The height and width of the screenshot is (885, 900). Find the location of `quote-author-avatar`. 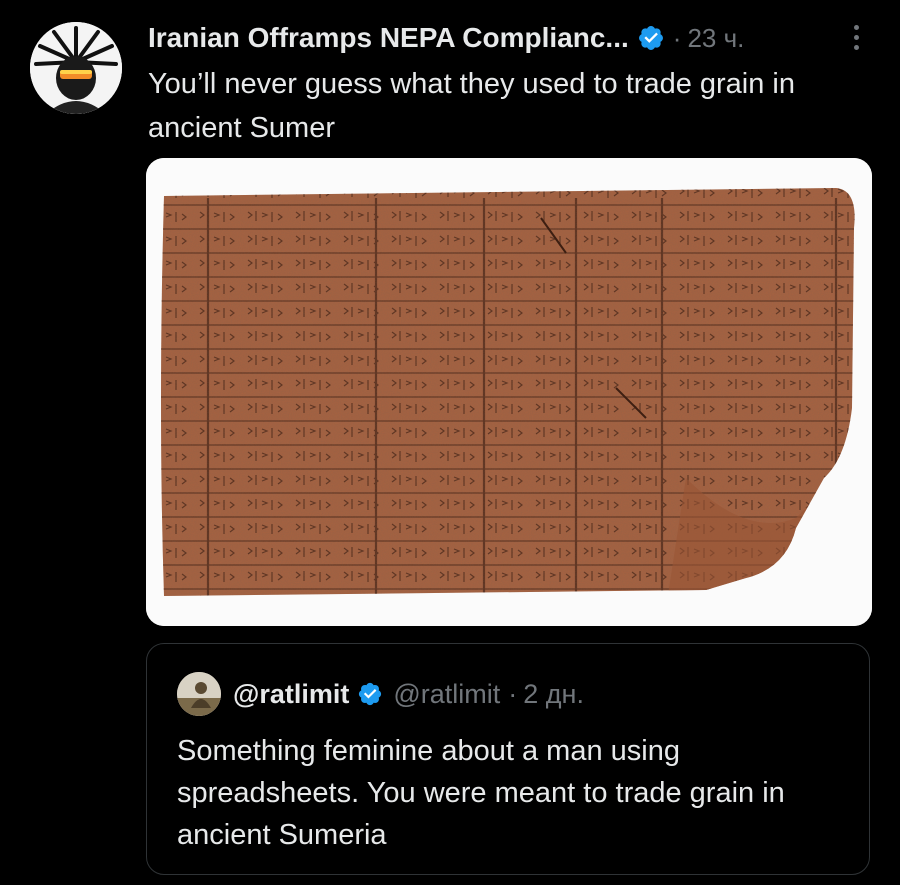

quote-author-avatar is located at coordinates (199, 694).